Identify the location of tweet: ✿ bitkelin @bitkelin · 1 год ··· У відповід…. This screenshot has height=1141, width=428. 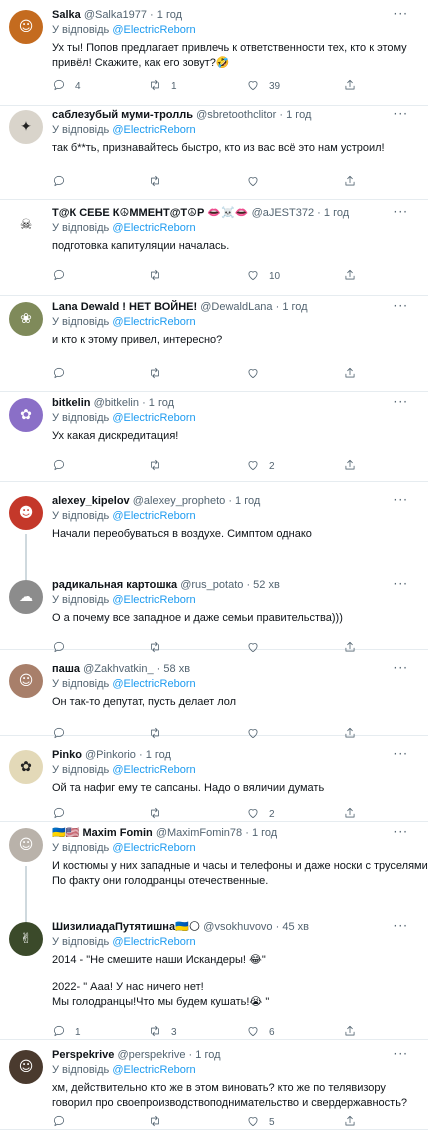
(214, 439).